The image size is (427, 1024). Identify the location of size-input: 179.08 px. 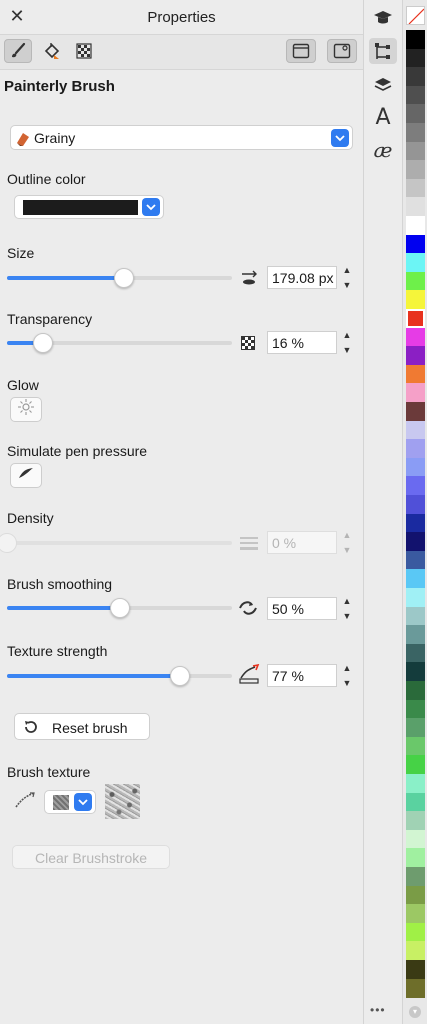
(302, 277).